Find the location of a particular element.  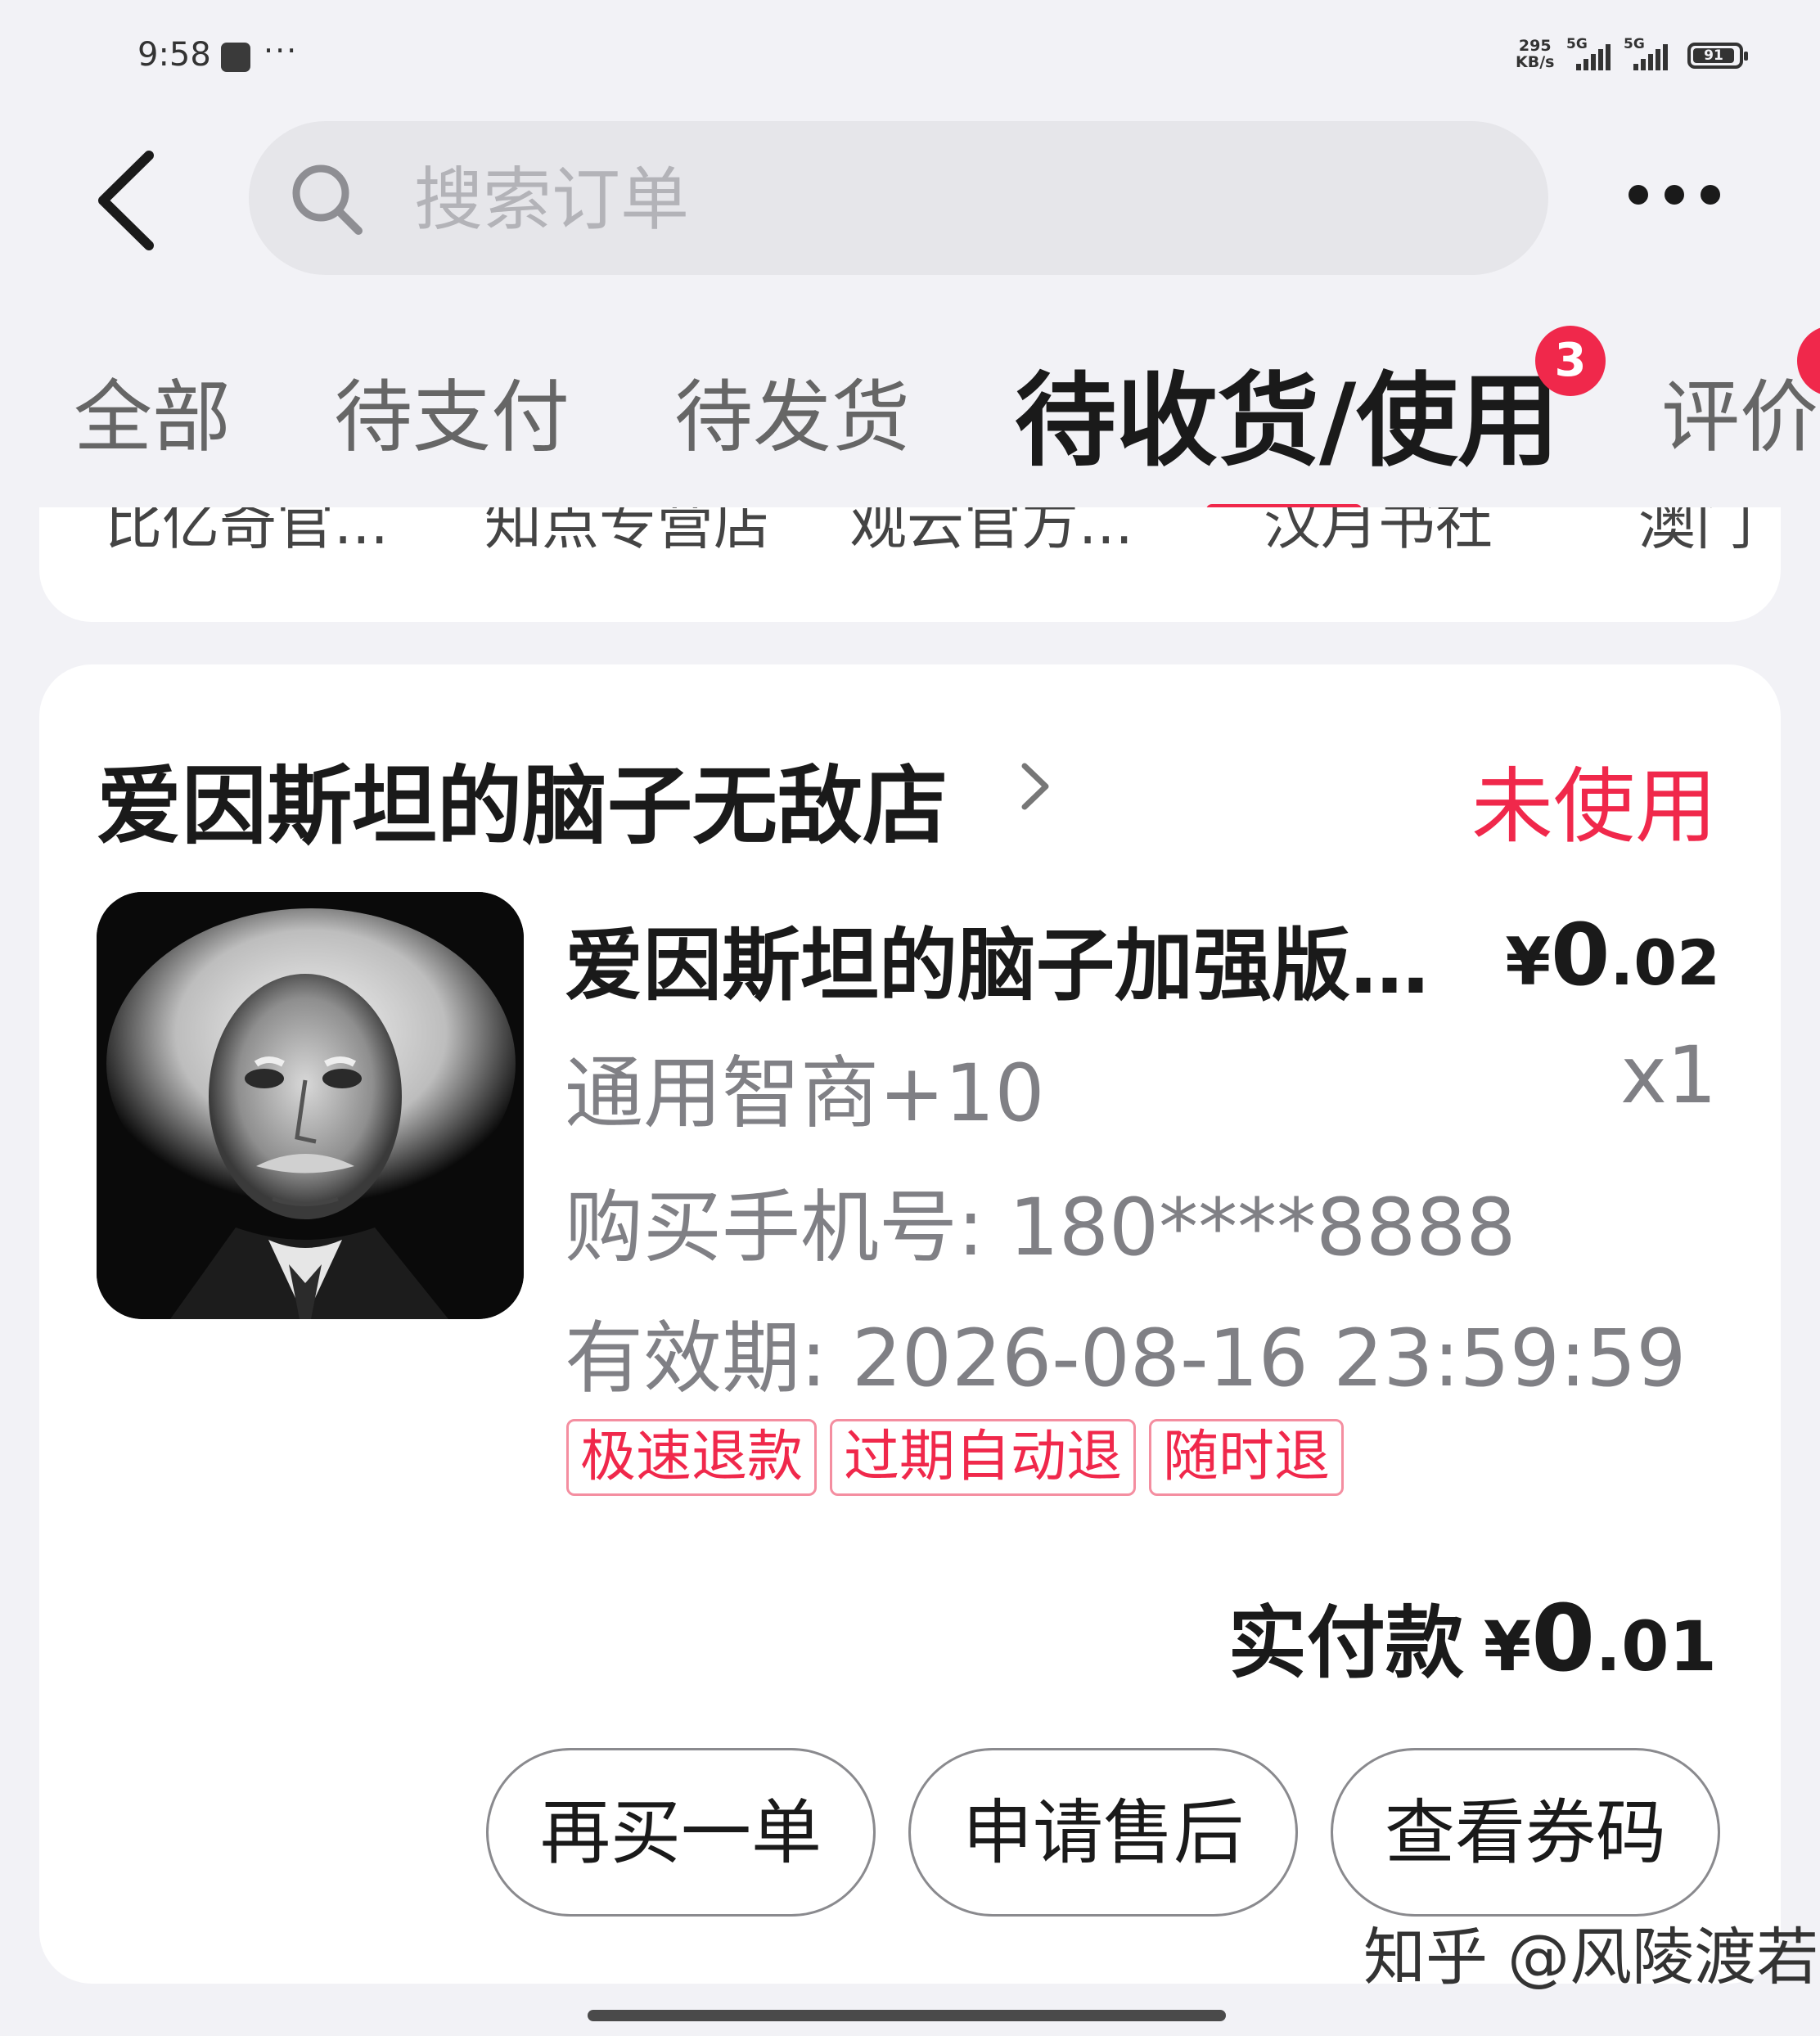

tab-all: 全部 is located at coordinates (153, 417).